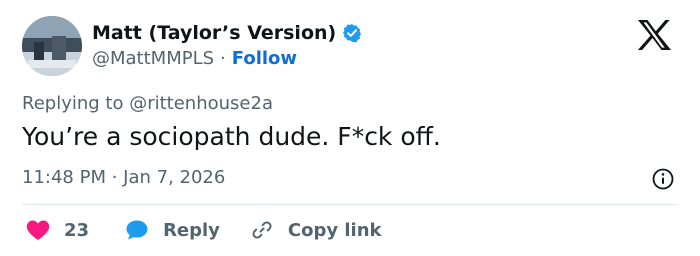  Describe the element at coordinates (214, 33) in the screenshot. I see `author-display-name: Matt (Taylor’s Version)` at that location.